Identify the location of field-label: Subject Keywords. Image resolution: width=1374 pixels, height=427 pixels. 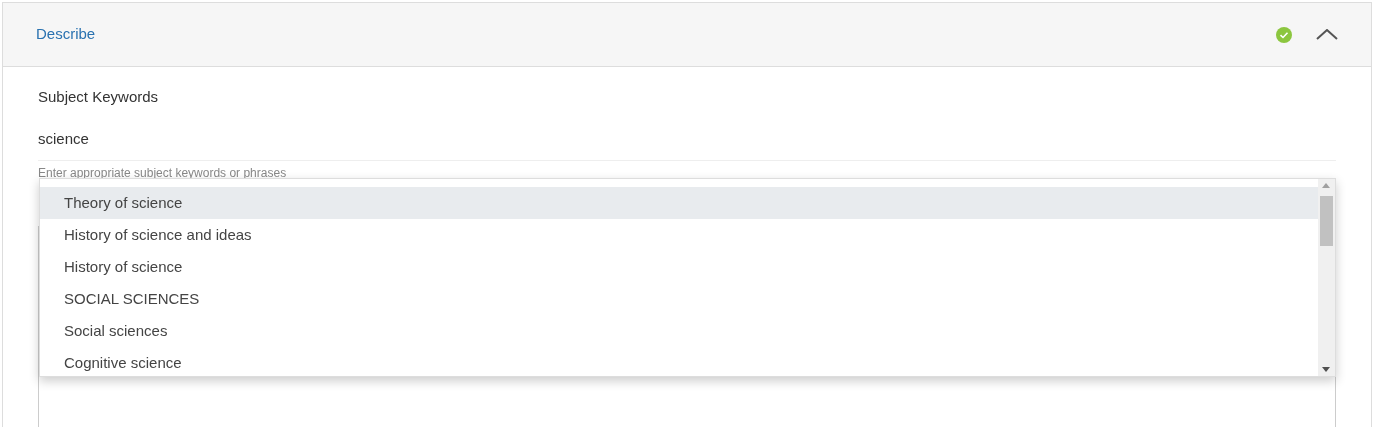
(99, 97).